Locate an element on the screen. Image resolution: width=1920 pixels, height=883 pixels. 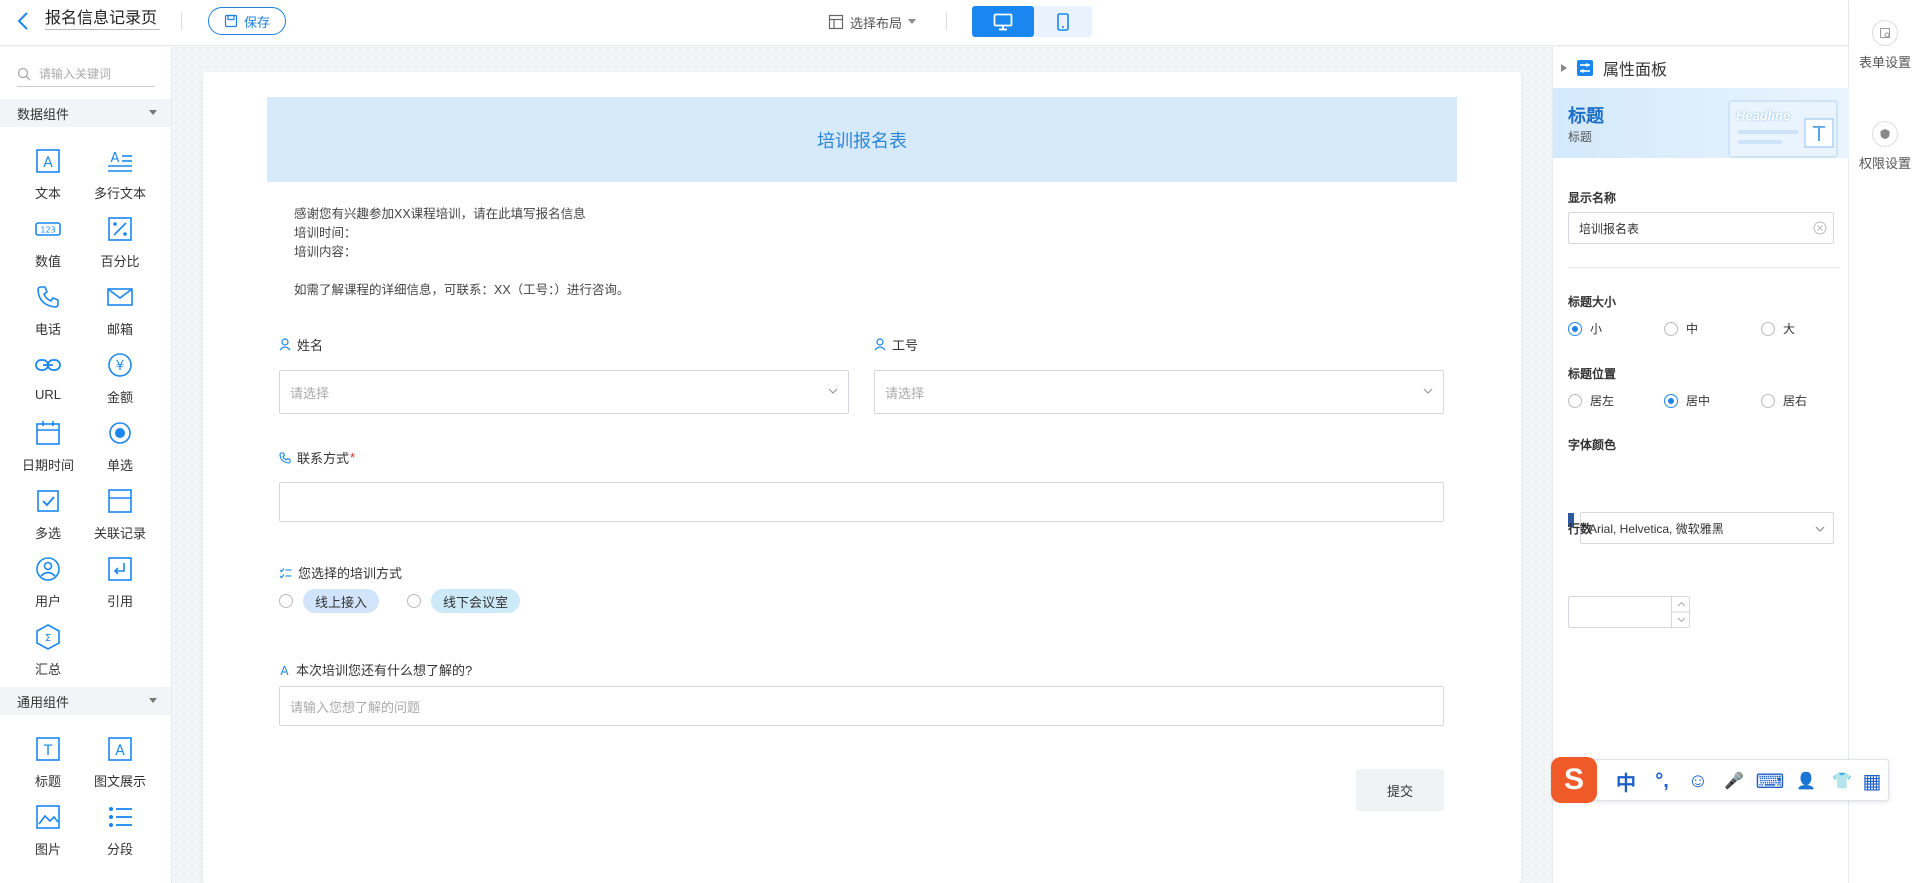
component-title: T 标题 is located at coordinates (48, 763).